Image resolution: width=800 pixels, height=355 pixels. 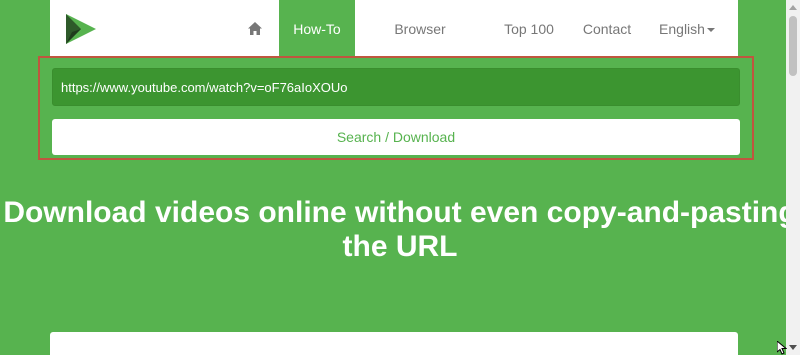 I want to click on nav-home, so click(x=255, y=29).